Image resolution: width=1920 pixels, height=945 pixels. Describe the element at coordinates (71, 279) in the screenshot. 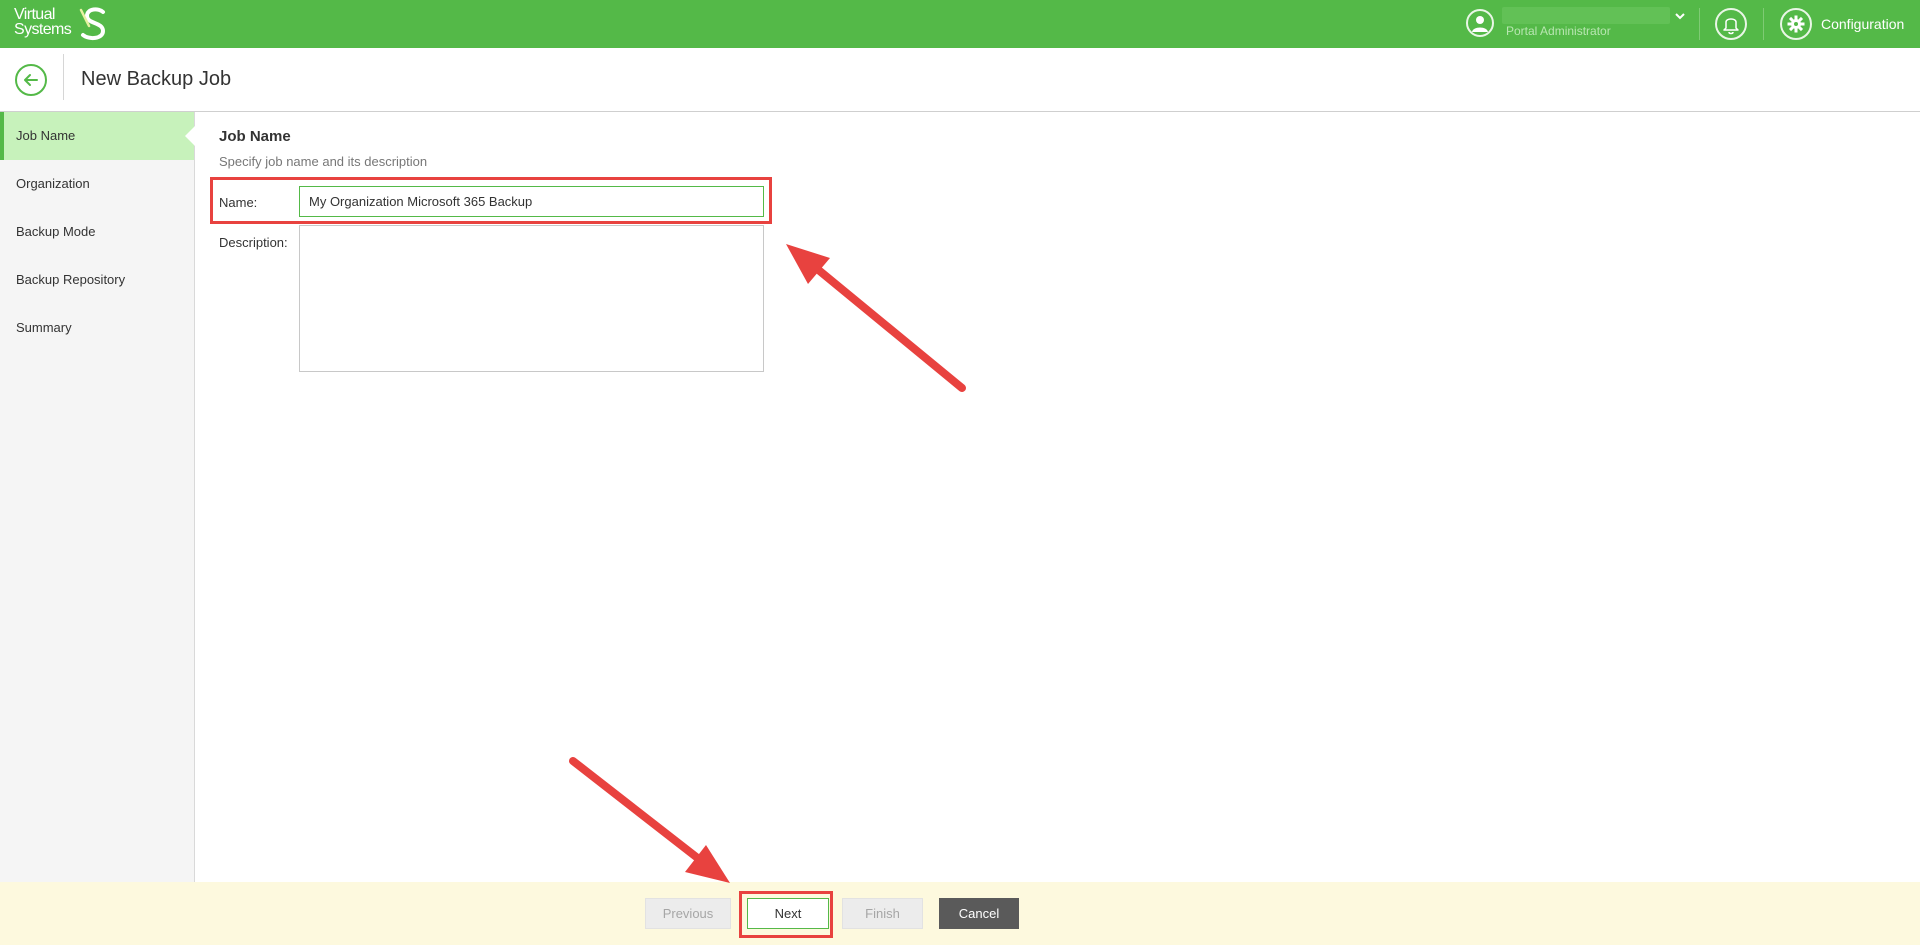

I see `sidebar-item-label: Backup Repository` at that location.